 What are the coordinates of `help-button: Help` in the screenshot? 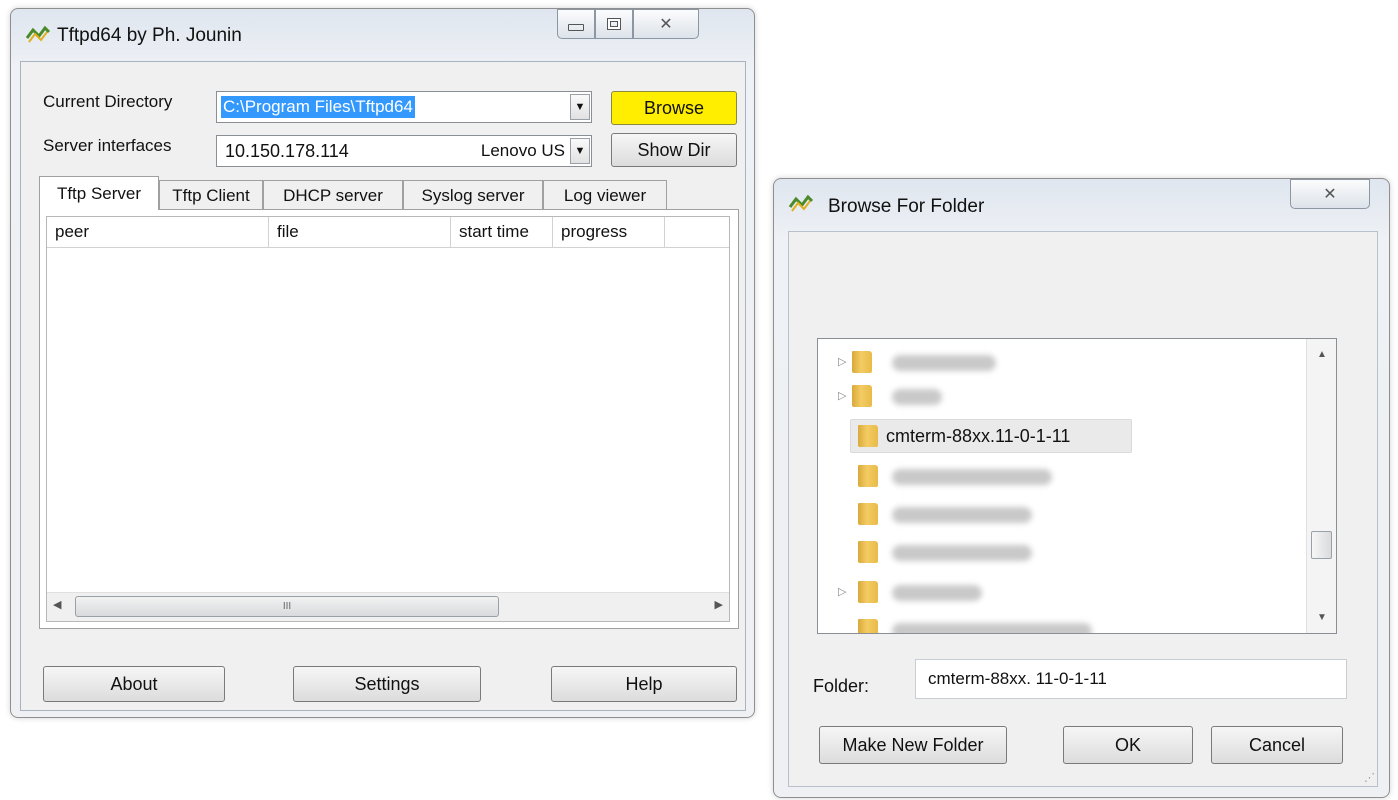 It's located at (644, 684).